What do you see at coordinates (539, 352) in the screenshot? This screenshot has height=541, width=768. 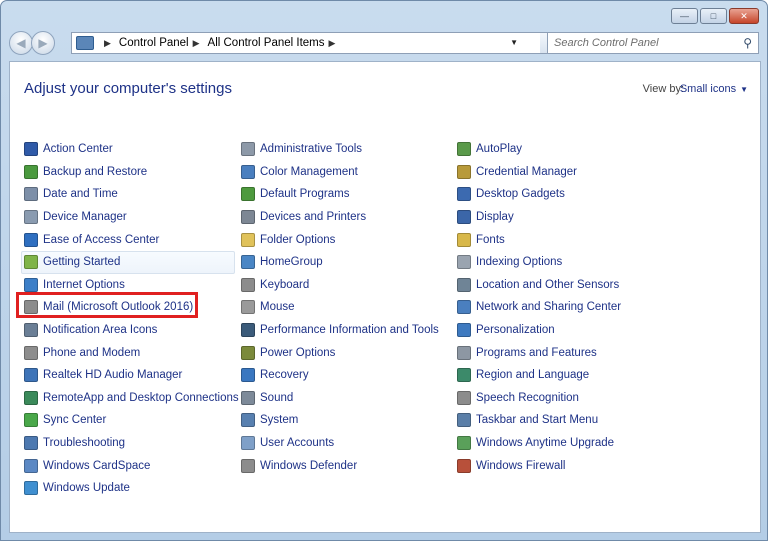 I see `control-panel-item: Programs and Features` at bounding box center [539, 352].